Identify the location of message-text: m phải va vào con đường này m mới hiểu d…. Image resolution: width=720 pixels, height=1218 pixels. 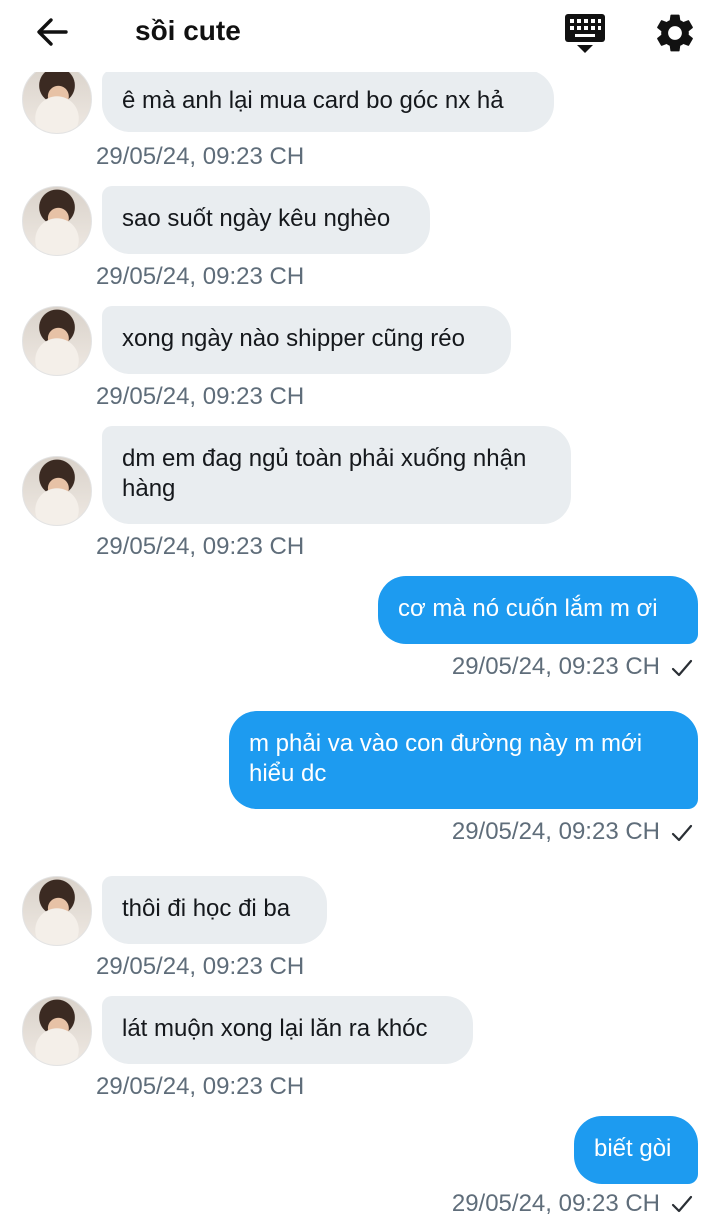
(446, 758).